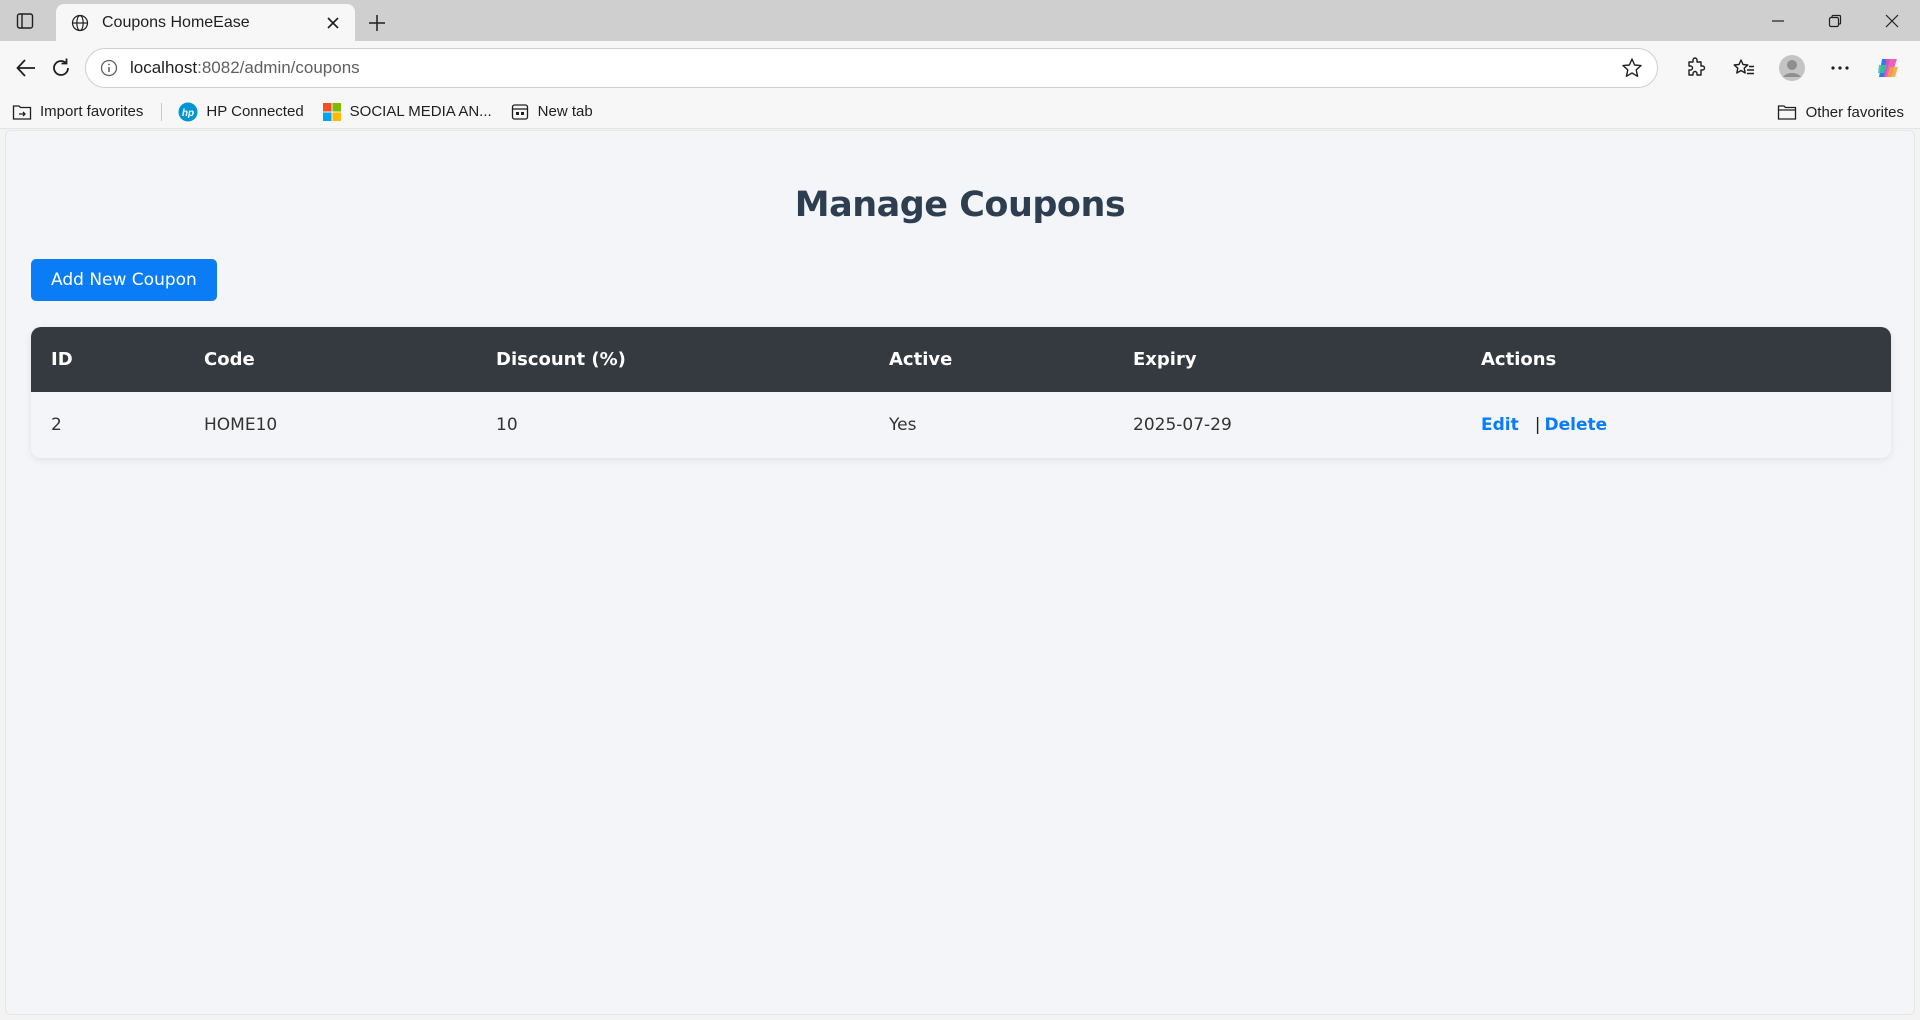 The image size is (1920, 1020). I want to click on other-favorites-label: Other favorites, so click(1854, 112).